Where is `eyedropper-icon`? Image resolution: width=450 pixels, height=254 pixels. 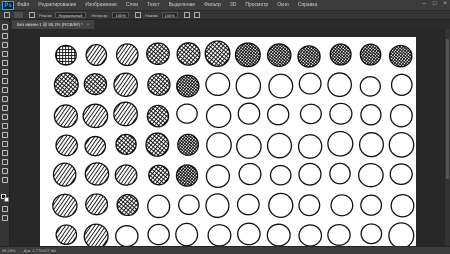 eyedropper-icon is located at coordinates (5, 72).